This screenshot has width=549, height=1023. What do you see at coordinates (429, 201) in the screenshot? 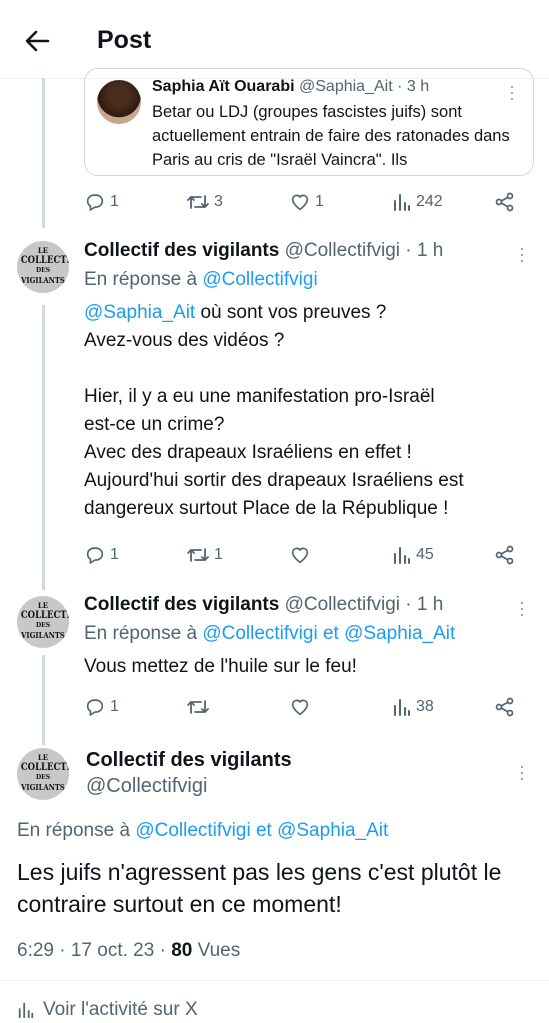
I see `view-count: 242` at bounding box center [429, 201].